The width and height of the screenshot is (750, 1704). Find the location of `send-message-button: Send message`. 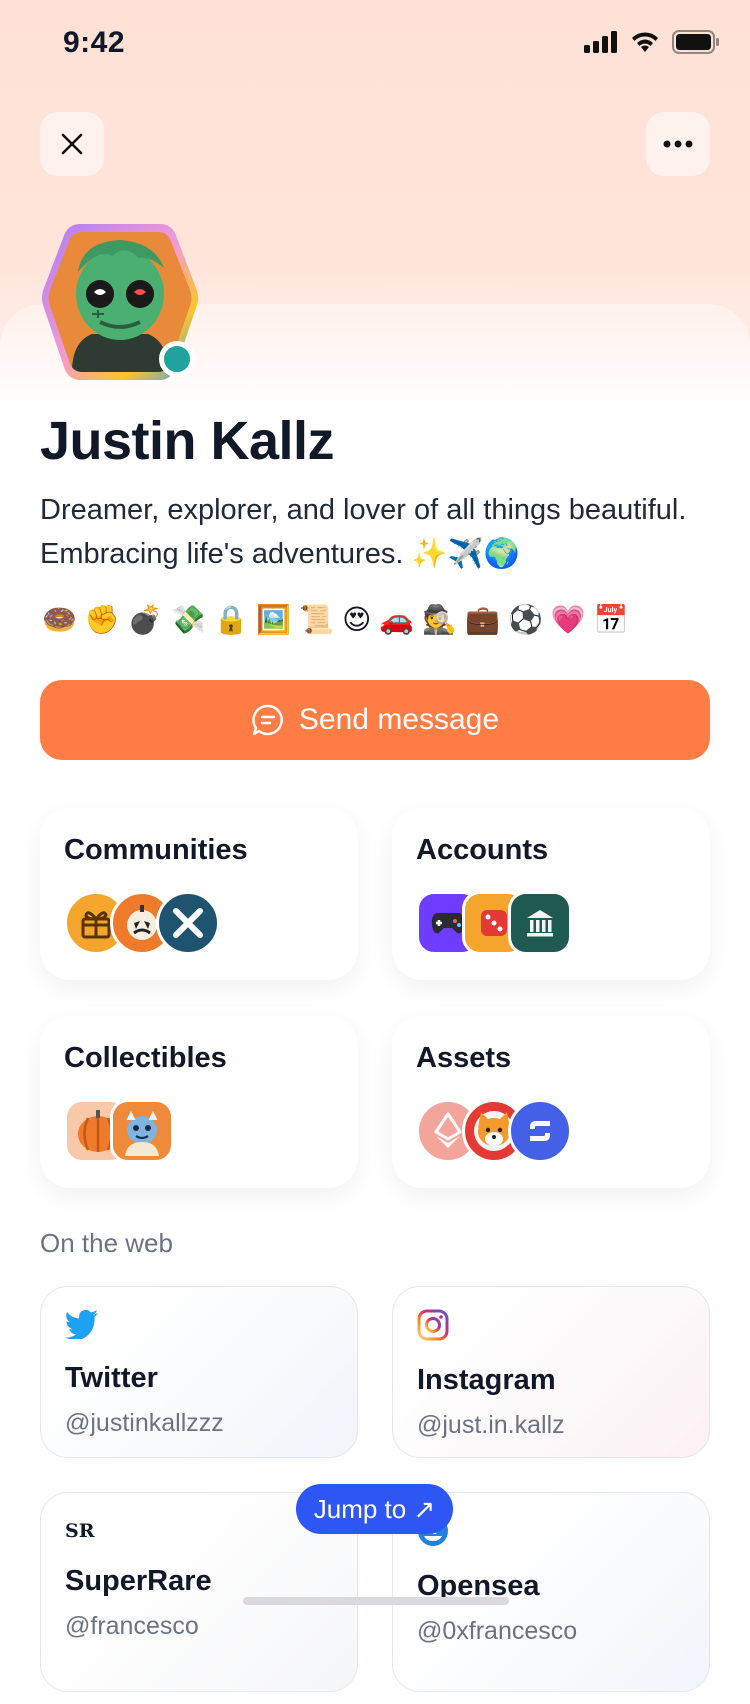

send-message-button: Send message is located at coordinates (375, 720).